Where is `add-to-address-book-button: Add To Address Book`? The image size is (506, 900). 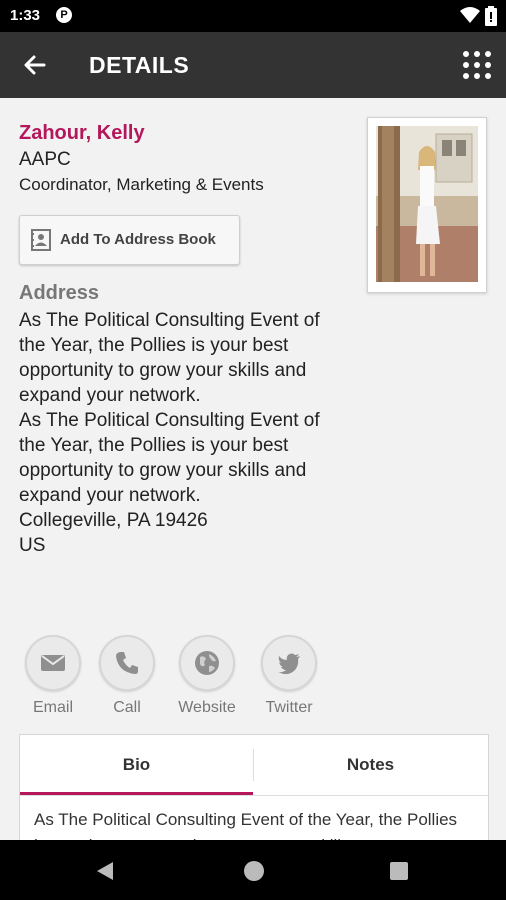 add-to-address-book-button: Add To Address Book is located at coordinates (129, 240).